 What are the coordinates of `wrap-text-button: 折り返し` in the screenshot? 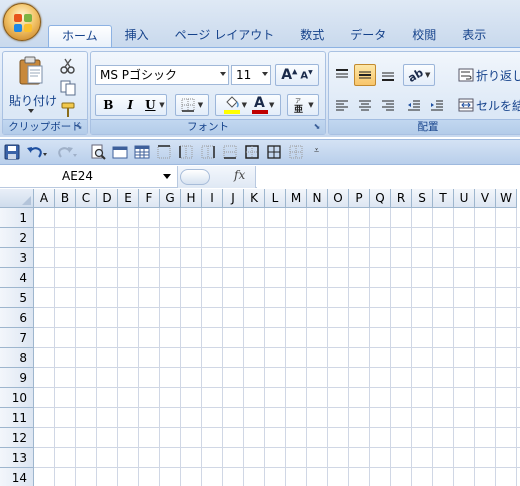 It's located at (488, 75).